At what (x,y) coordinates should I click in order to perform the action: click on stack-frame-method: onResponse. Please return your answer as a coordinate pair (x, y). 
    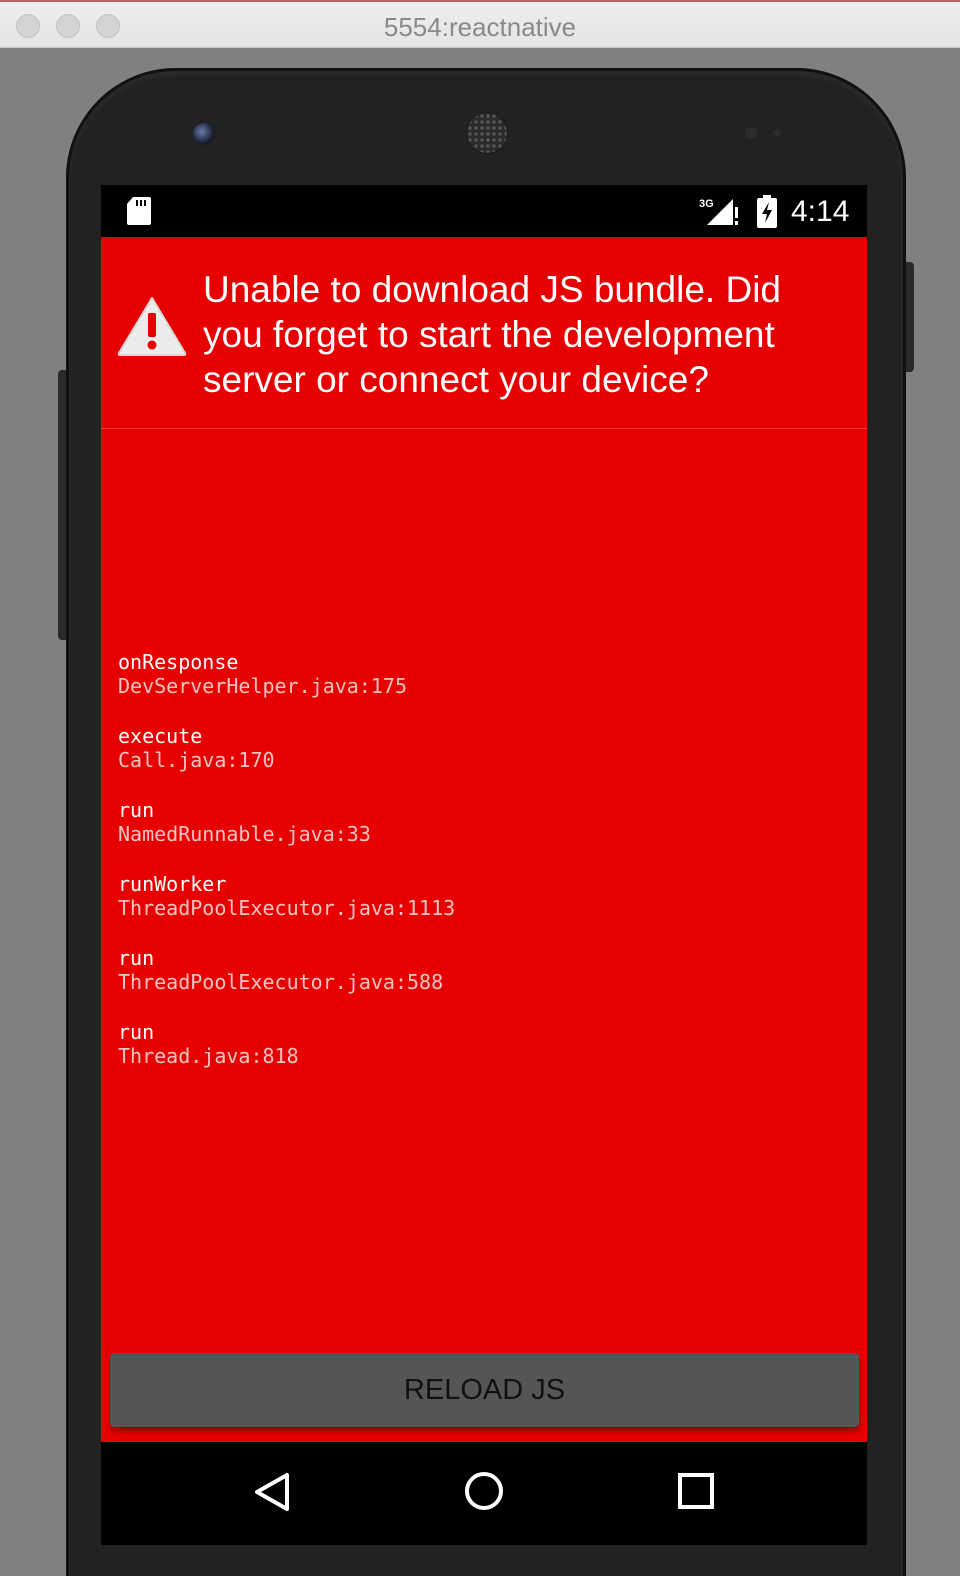
    Looking at the image, I should click on (178, 662).